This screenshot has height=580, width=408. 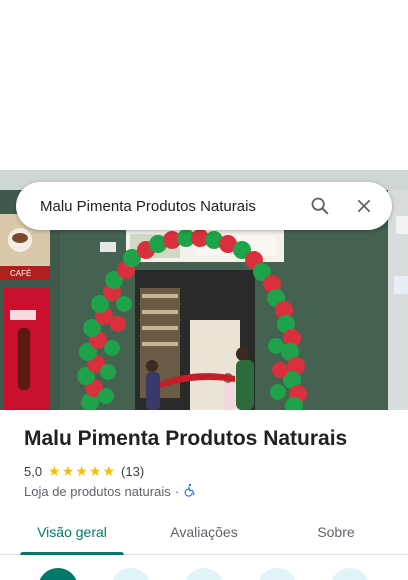 I want to click on tab-overview: Visão geral, so click(x=72, y=532).